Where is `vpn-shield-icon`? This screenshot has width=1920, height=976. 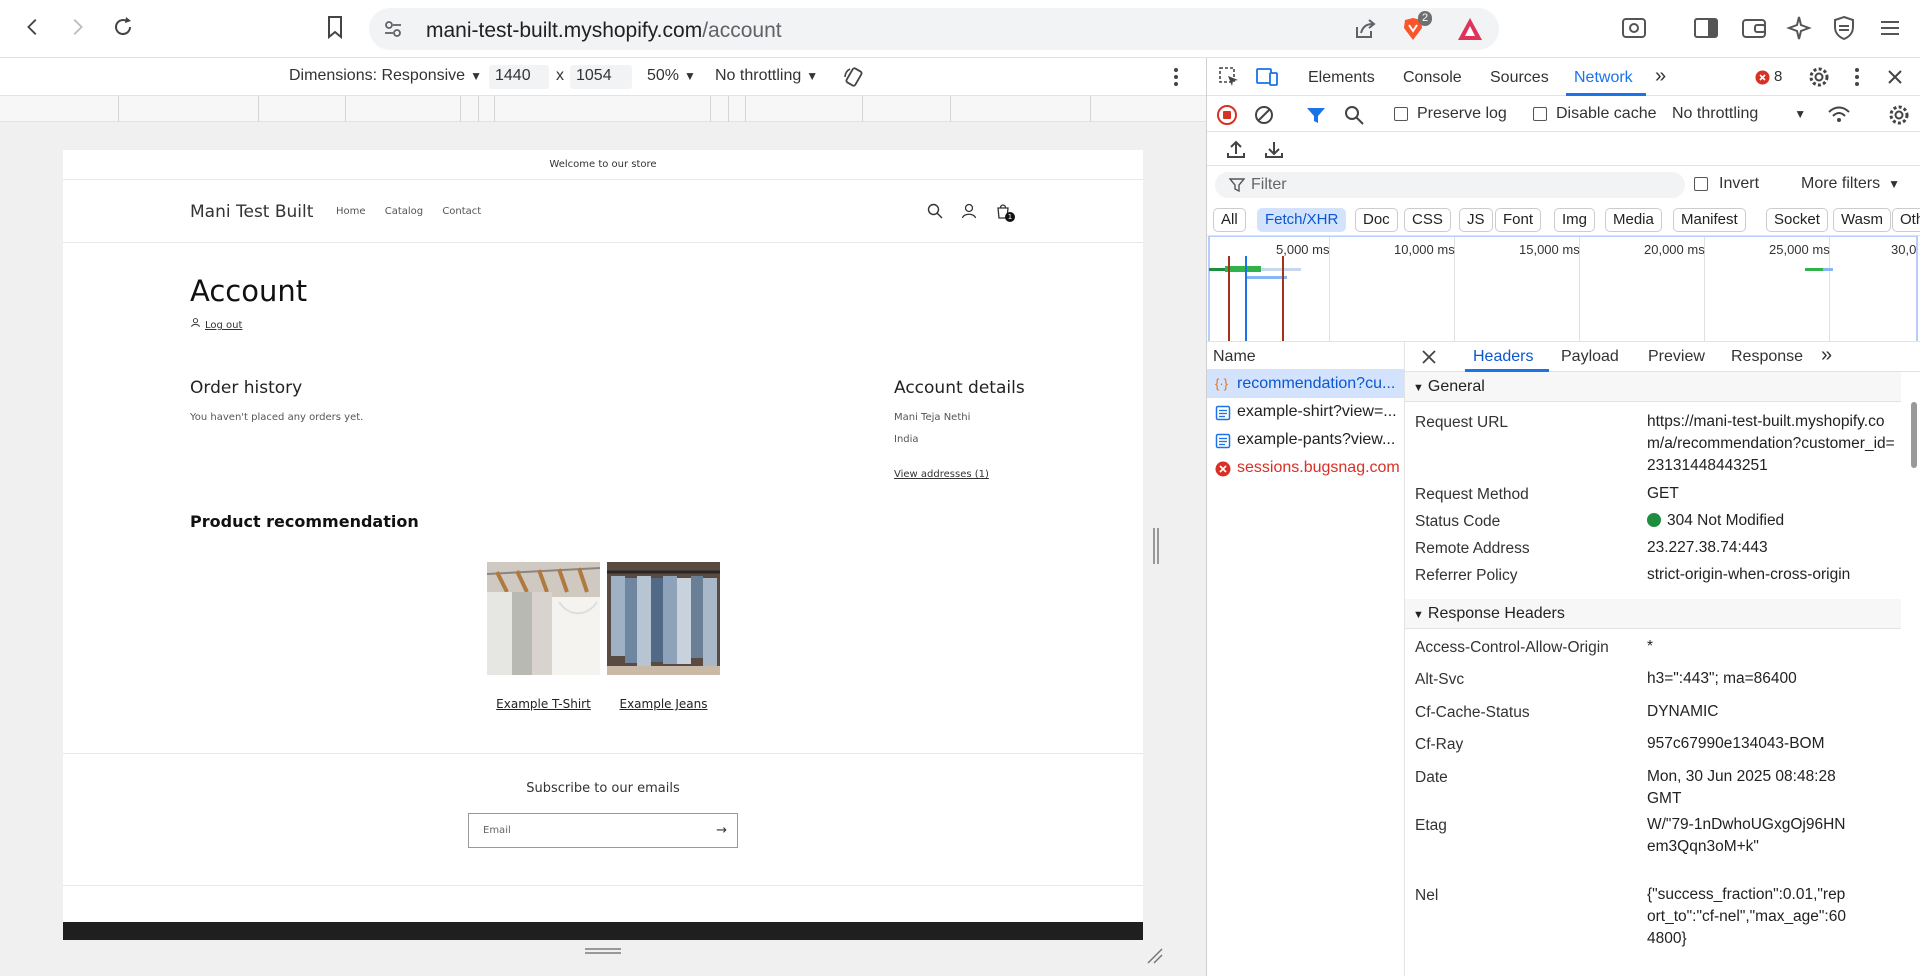 vpn-shield-icon is located at coordinates (1844, 28).